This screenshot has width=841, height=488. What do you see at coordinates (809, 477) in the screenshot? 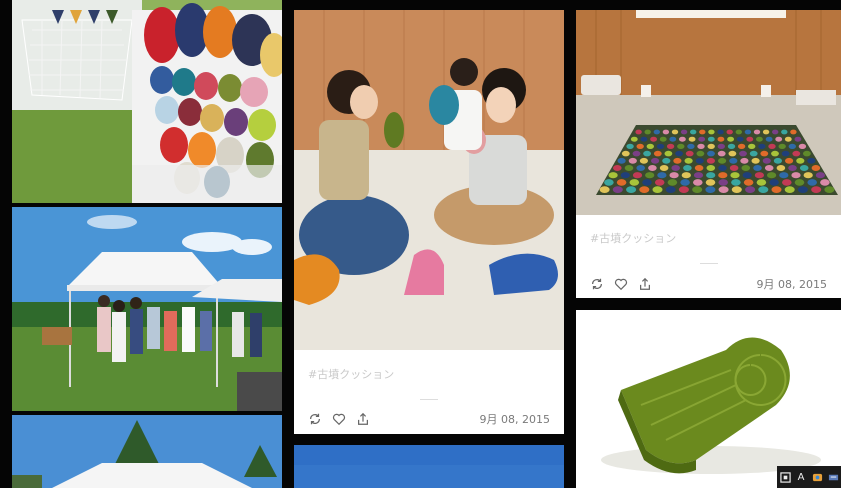
I see `system-tray: A` at bounding box center [809, 477].